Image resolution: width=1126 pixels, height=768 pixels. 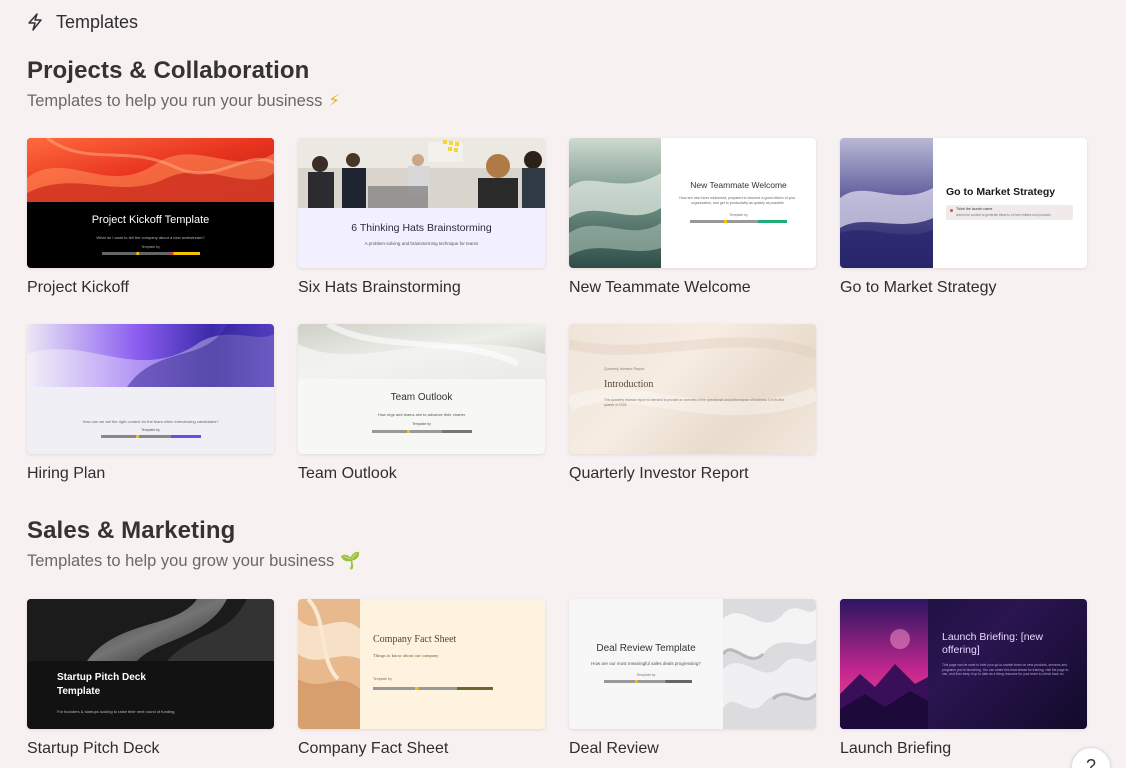 What do you see at coordinates (421, 351) in the screenshot?
I see `abstract-silk-image` at bounding box center [421, 351].